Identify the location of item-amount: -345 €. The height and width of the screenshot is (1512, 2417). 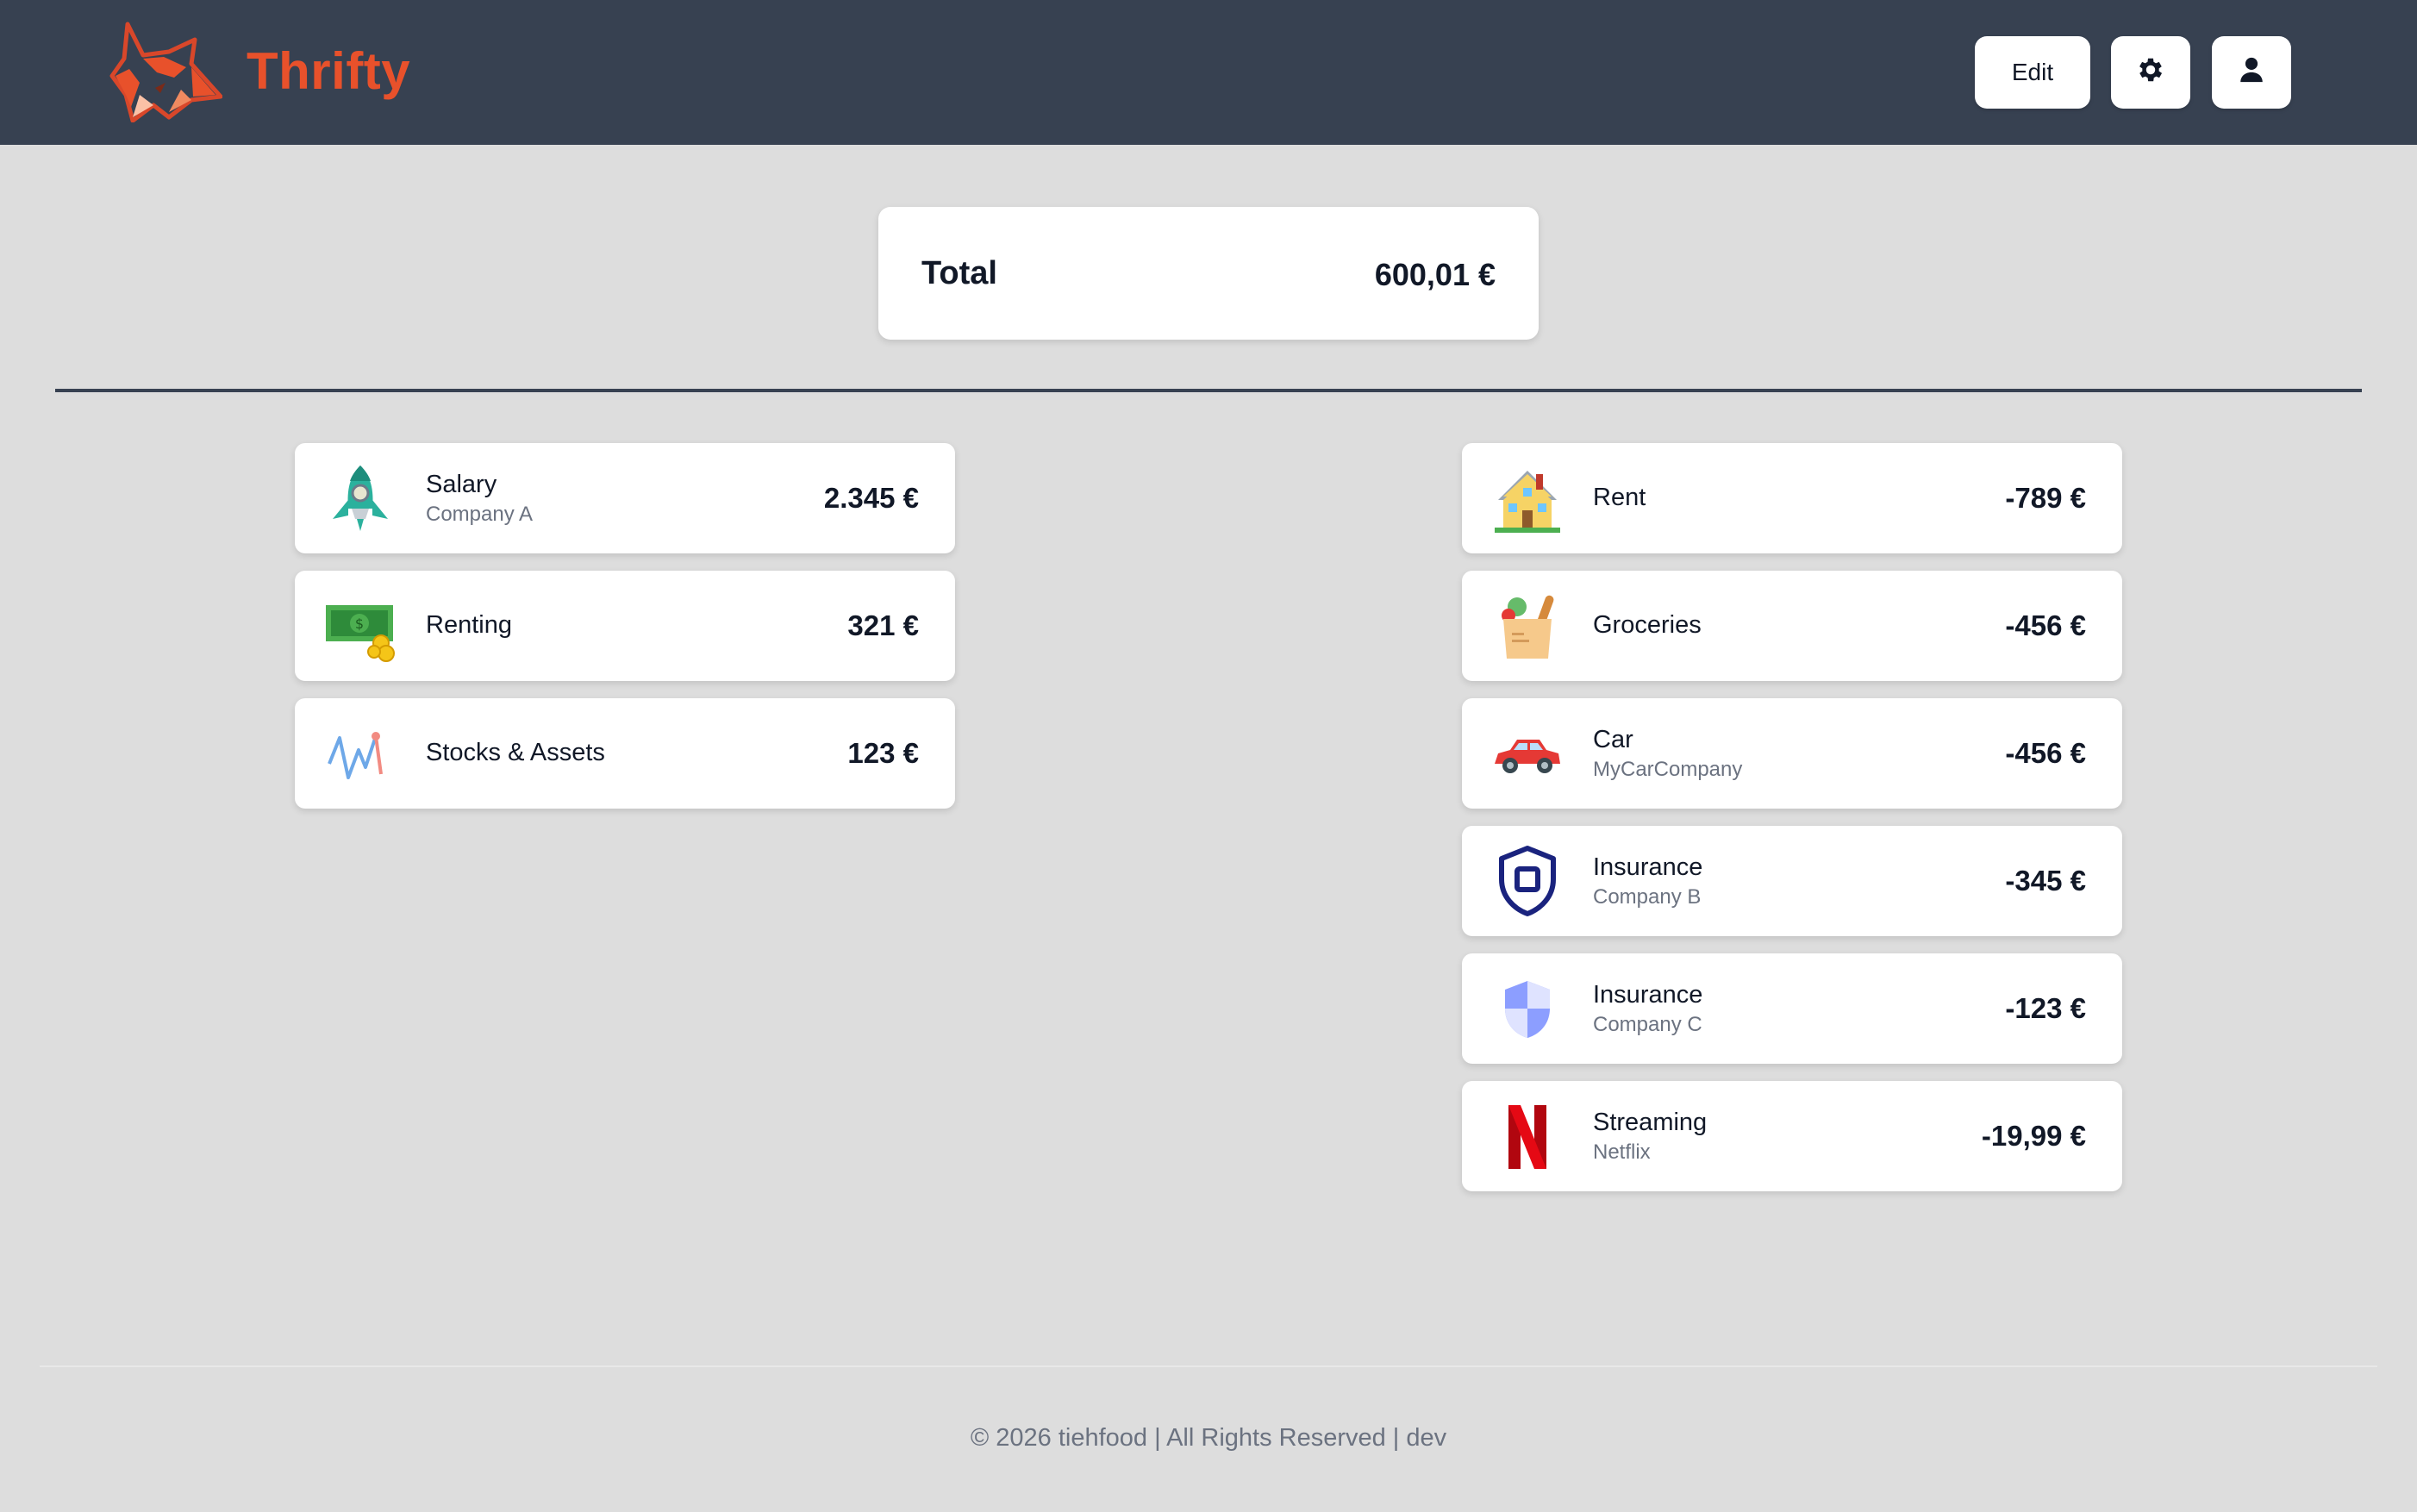
(2045, 881).